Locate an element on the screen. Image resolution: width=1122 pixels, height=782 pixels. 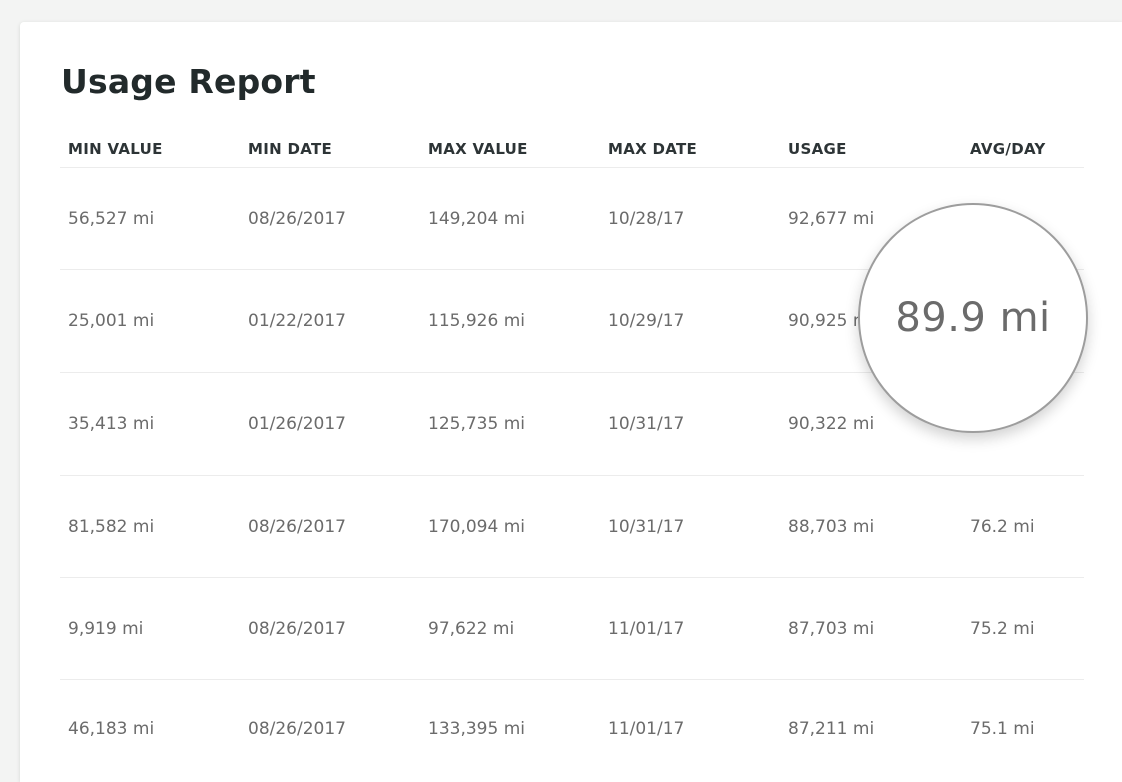
min-value-cell: 56,527 mi is located at coordinates (111, 218).